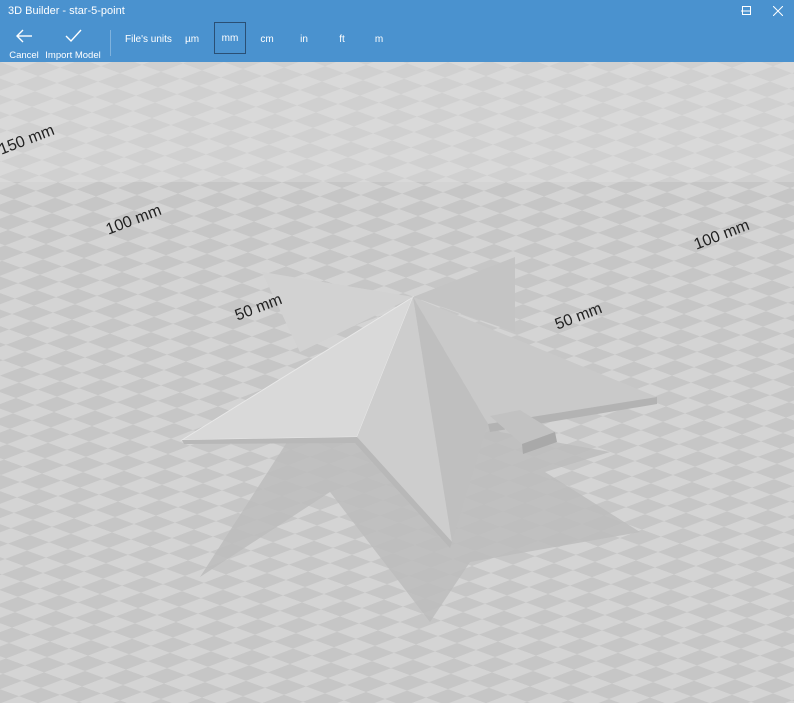  I want to click on maximize-icon, so click(747, 12).